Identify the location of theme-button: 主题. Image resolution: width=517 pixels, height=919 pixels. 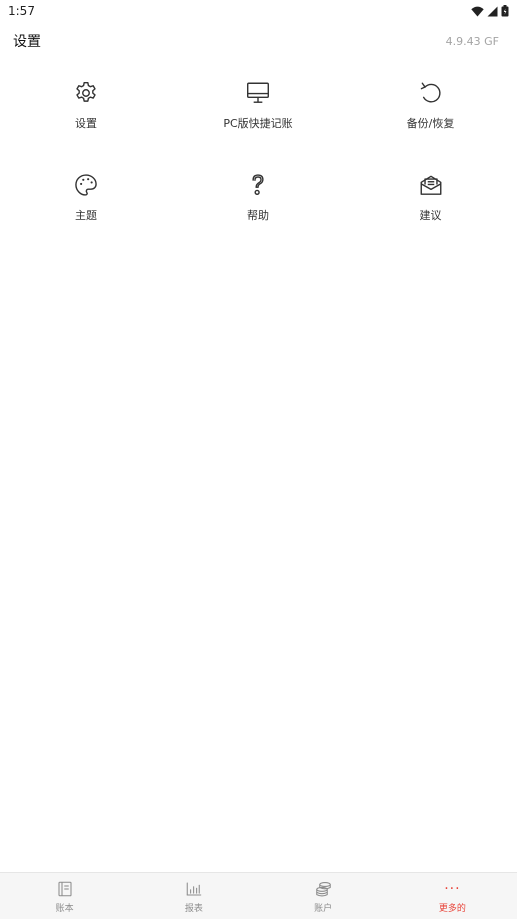
(86, 216).